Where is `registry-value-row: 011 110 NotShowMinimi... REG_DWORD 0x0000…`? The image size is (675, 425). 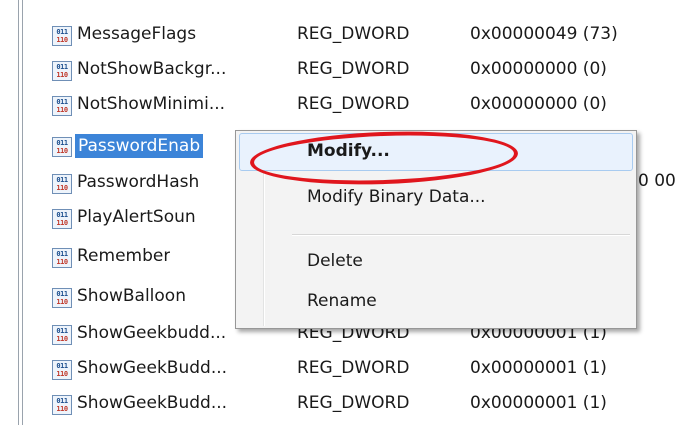
registry-value-row: 011 110 NotShowMinimi... REG_DWORD 0x0000… is located at coordinates (337, 107).